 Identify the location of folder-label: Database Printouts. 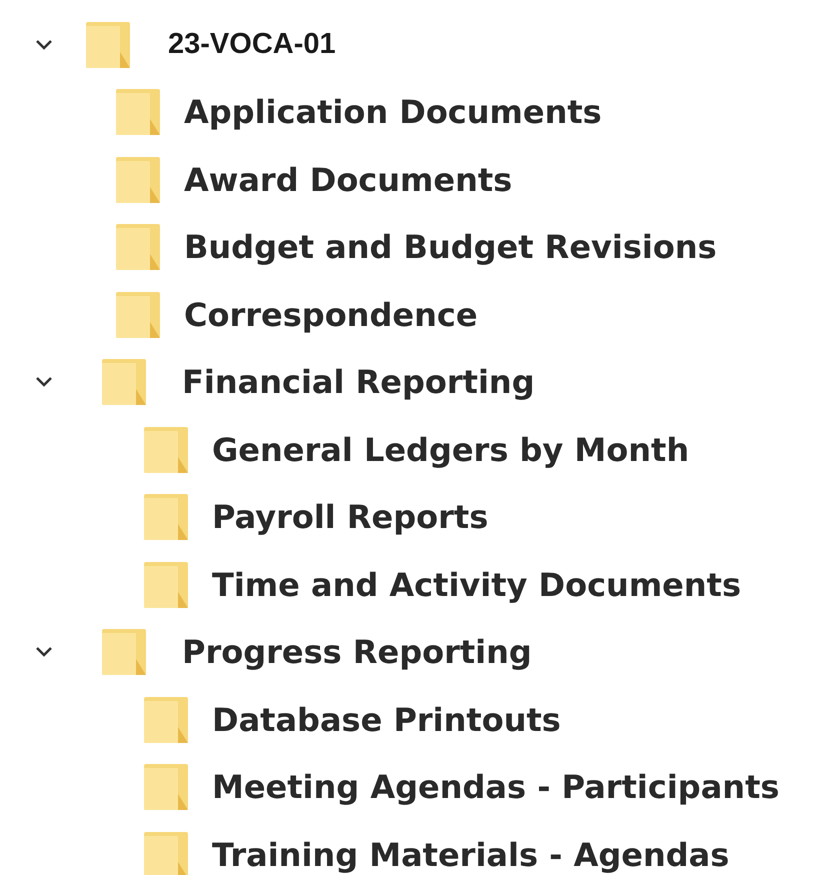
(386, 720).